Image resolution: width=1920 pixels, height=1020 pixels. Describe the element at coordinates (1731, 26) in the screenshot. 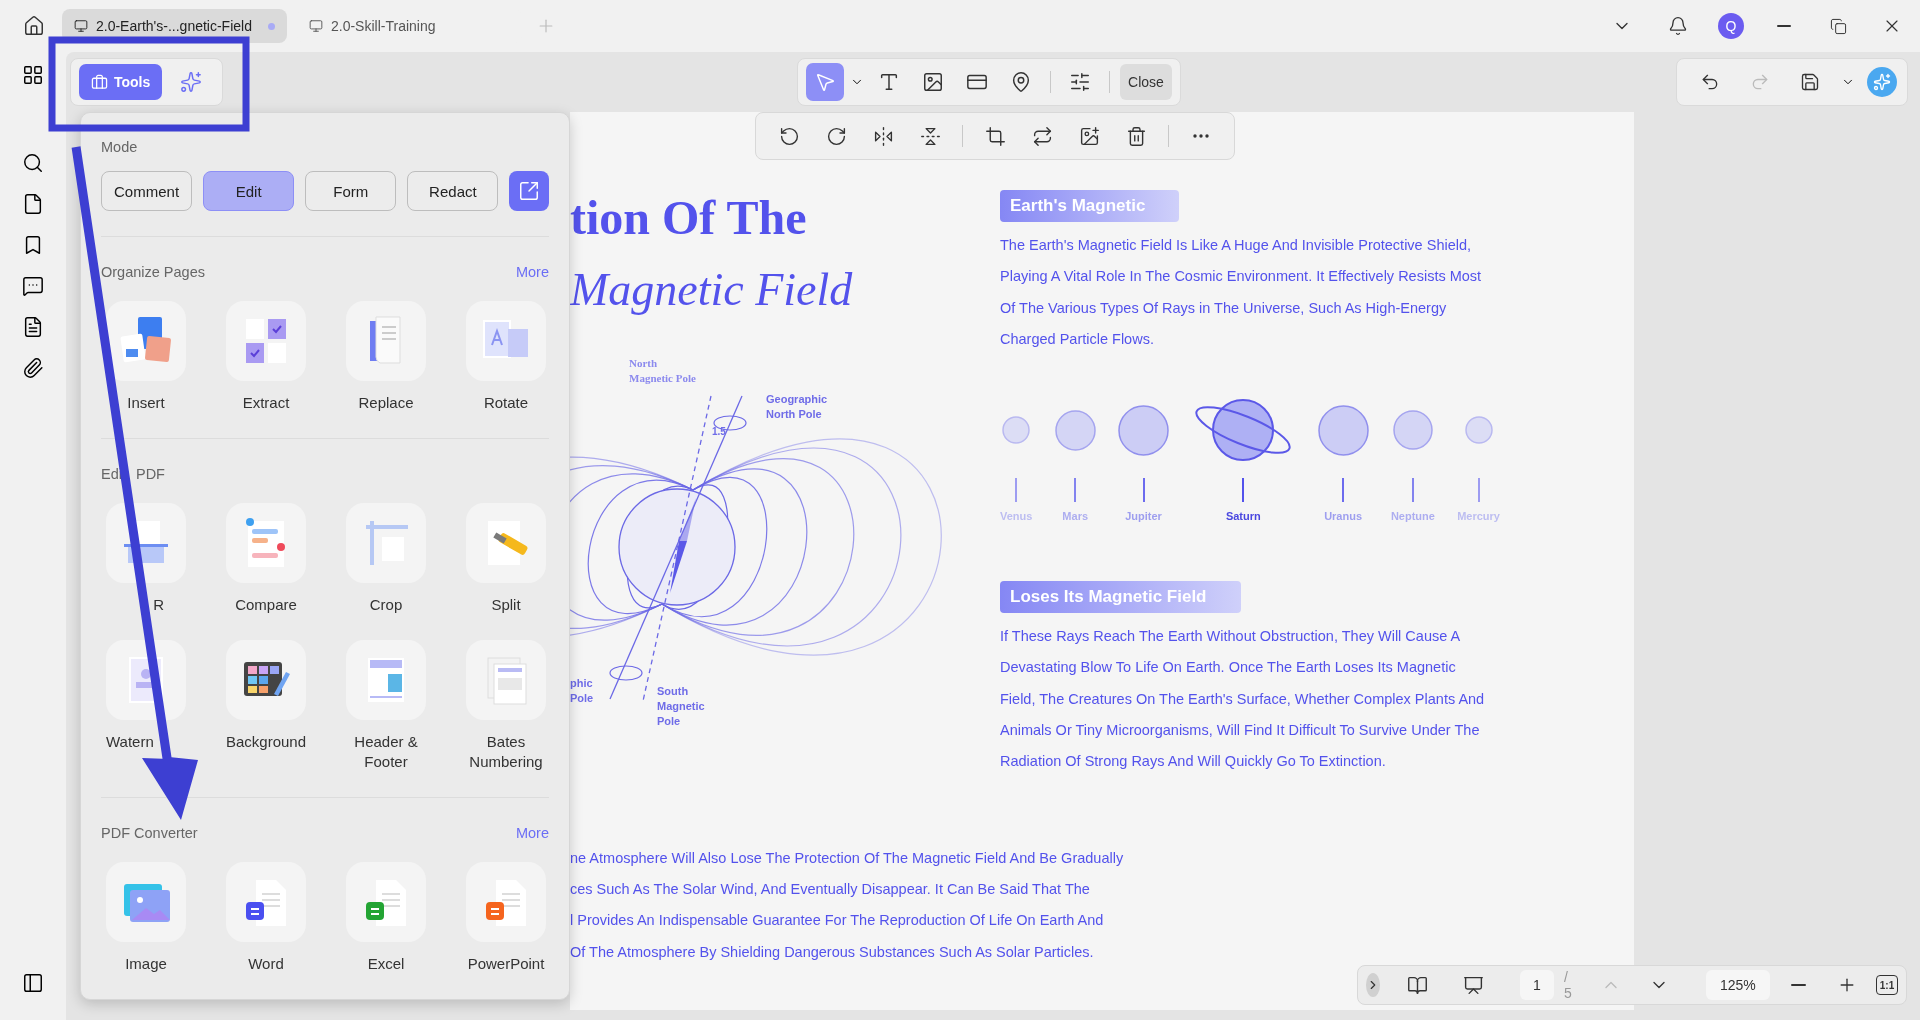

I see `user-avatar: Q` at that location.